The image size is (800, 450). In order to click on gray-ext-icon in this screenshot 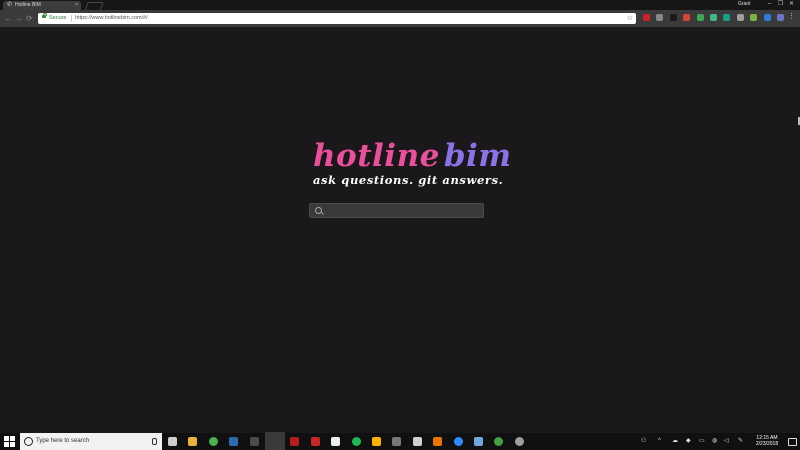, I will do `click(740, 17)`.